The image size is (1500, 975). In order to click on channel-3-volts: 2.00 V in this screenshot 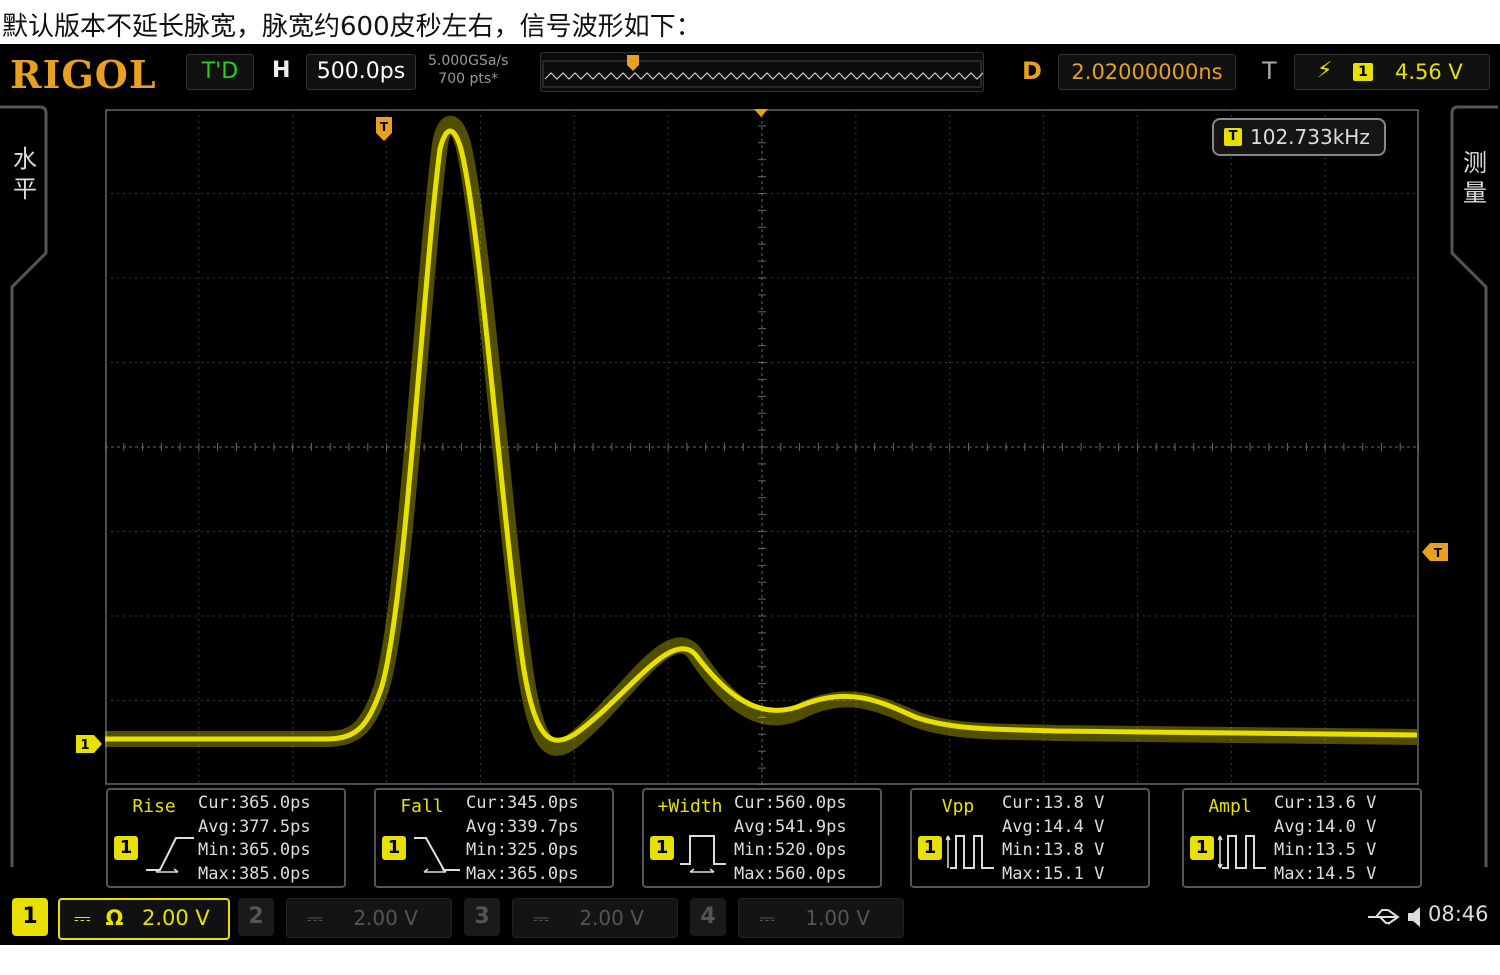, I will do `click(611, 918)`.